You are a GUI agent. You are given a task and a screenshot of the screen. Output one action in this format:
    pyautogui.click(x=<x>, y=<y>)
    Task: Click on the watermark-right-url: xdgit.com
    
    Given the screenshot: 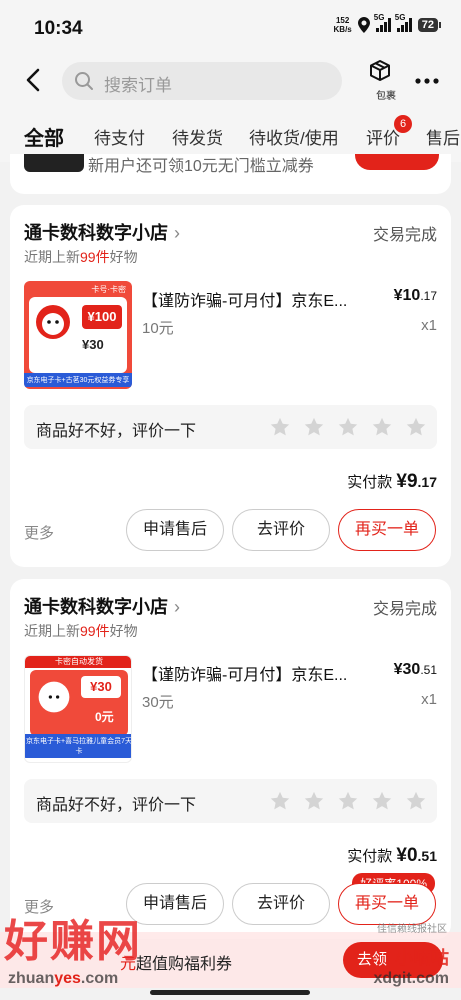 What is the action you would take?
    pyautogui.click(x=411, y=978)
    